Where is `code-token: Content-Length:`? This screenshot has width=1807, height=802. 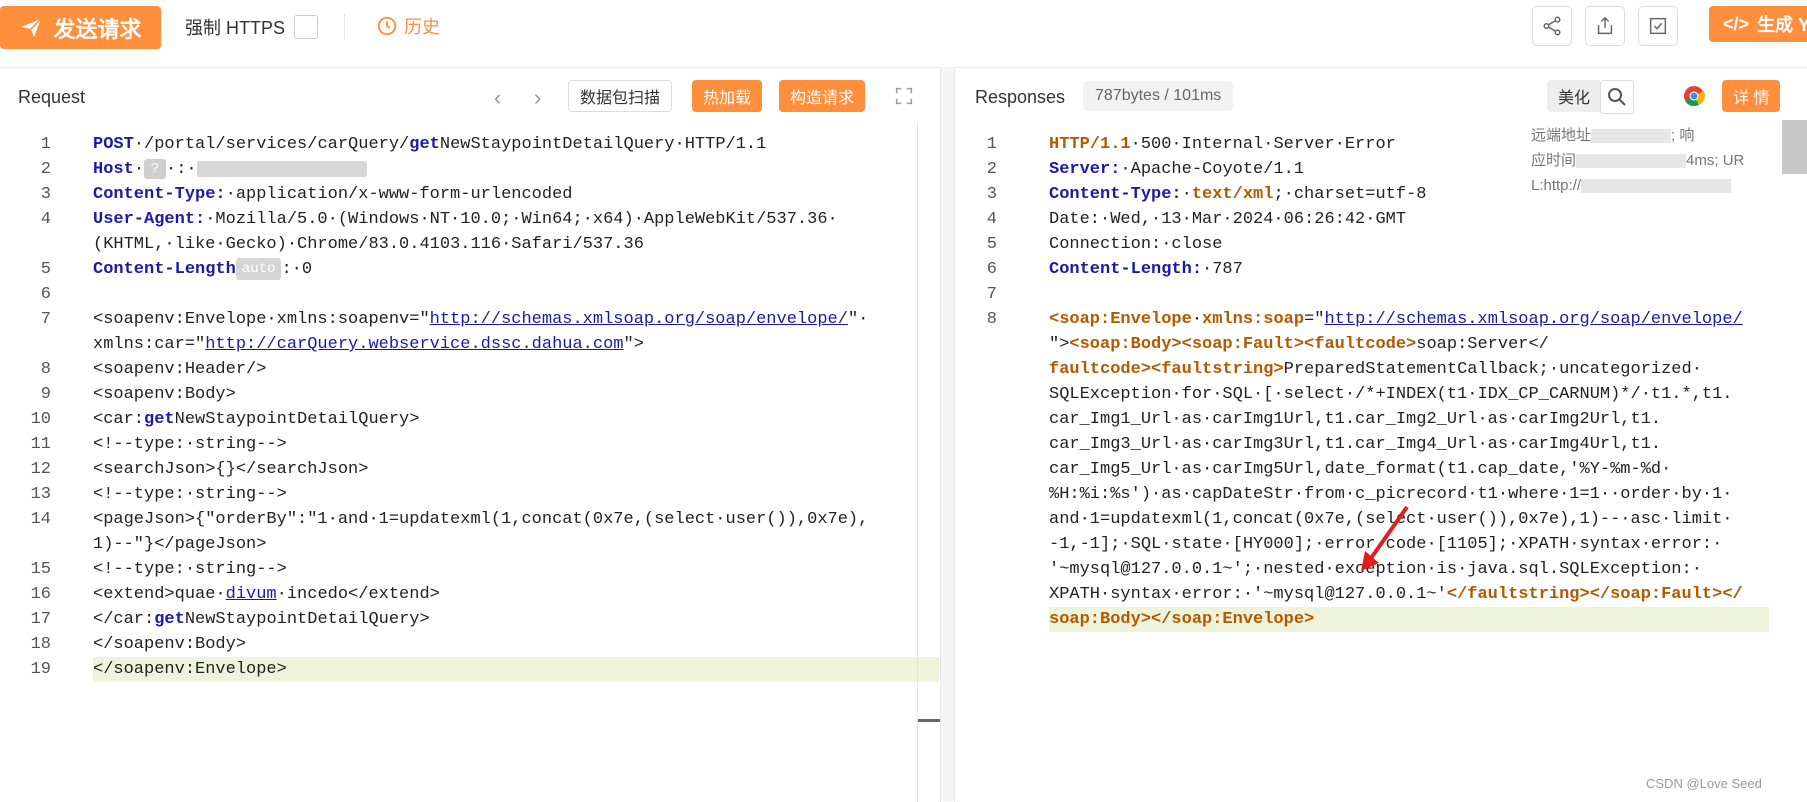 code-token: Content-Length: is located at coordinates (1126, 269).